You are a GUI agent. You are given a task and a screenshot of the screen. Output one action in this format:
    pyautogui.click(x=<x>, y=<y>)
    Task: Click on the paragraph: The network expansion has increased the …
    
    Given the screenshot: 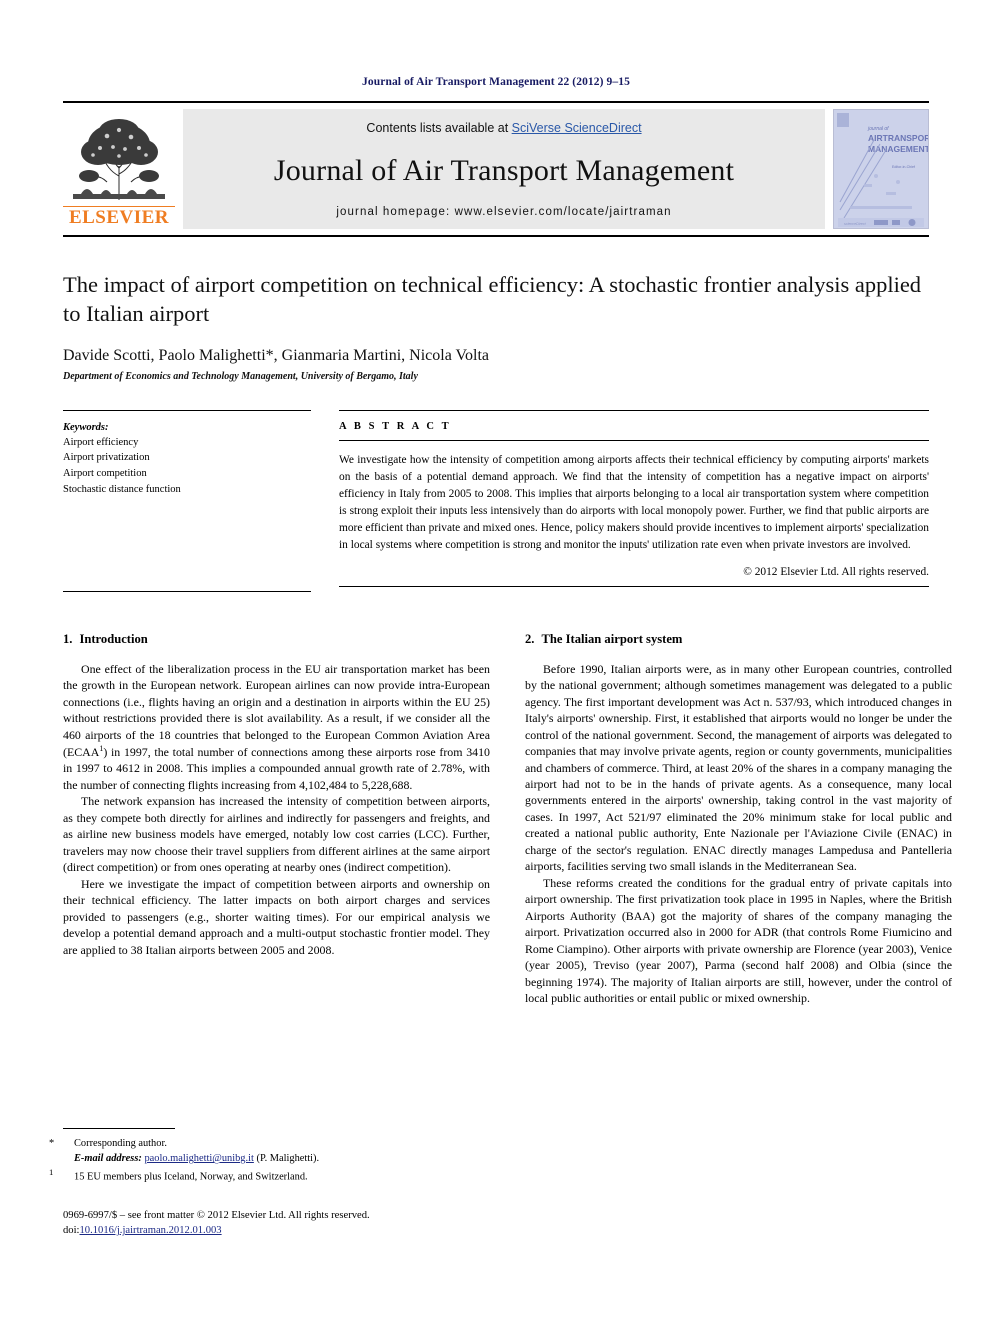 What is the action you would take?
    pyautogui.click(x=276, y=834)
    